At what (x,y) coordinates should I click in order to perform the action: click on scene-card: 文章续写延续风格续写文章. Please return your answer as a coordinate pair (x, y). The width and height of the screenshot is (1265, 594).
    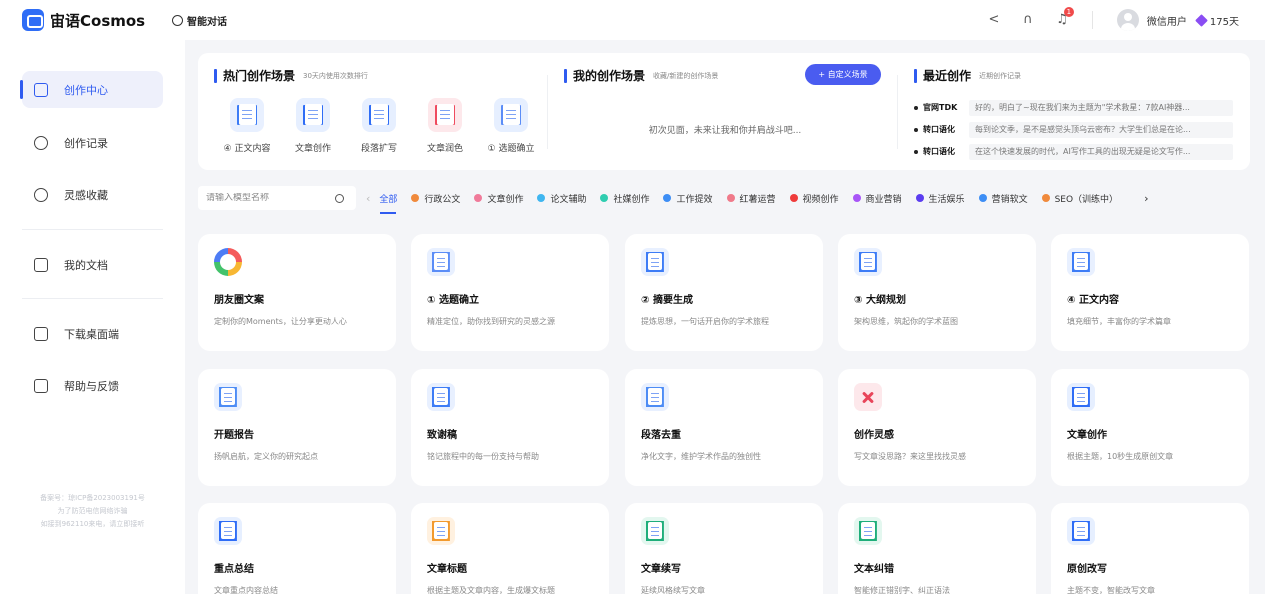
    Looking at the image, I should click on (724, 548).